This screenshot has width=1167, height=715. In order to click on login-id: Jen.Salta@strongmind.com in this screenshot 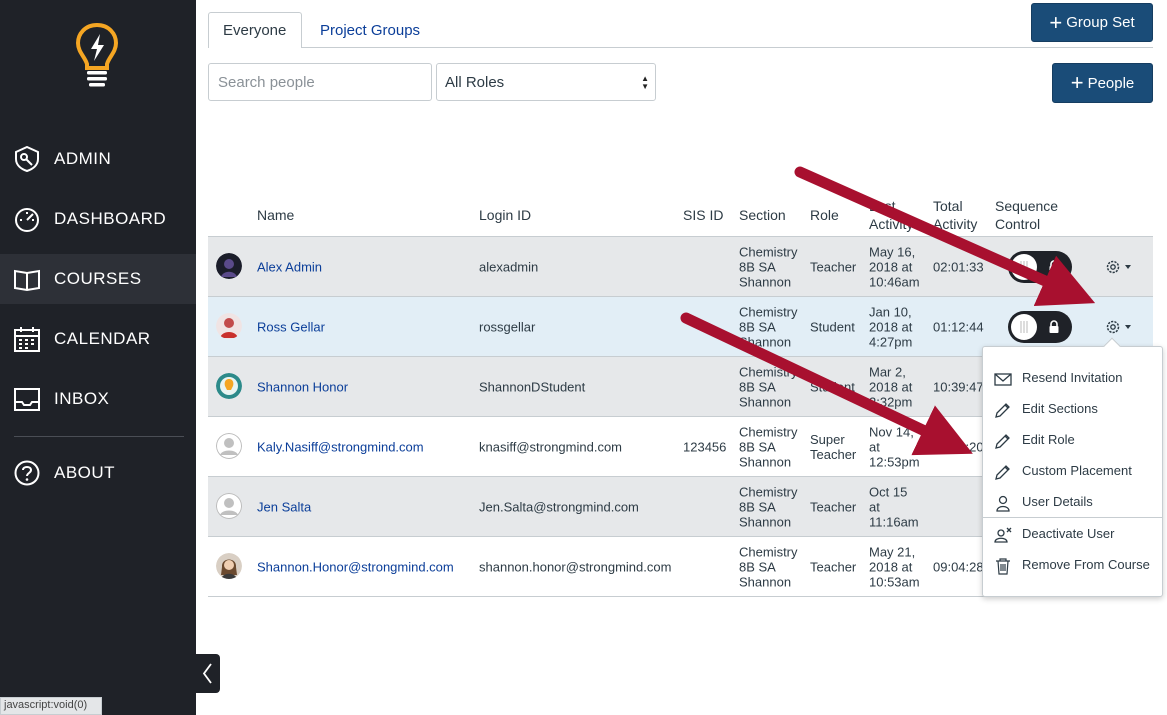, I will do `click(559, 506)`.